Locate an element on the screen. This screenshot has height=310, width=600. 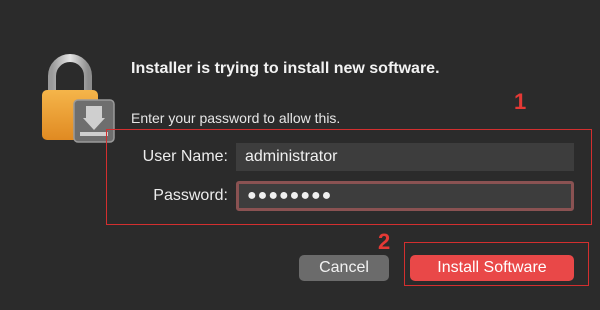
install-software-button: Install Software is located at coordinates (492, 268).